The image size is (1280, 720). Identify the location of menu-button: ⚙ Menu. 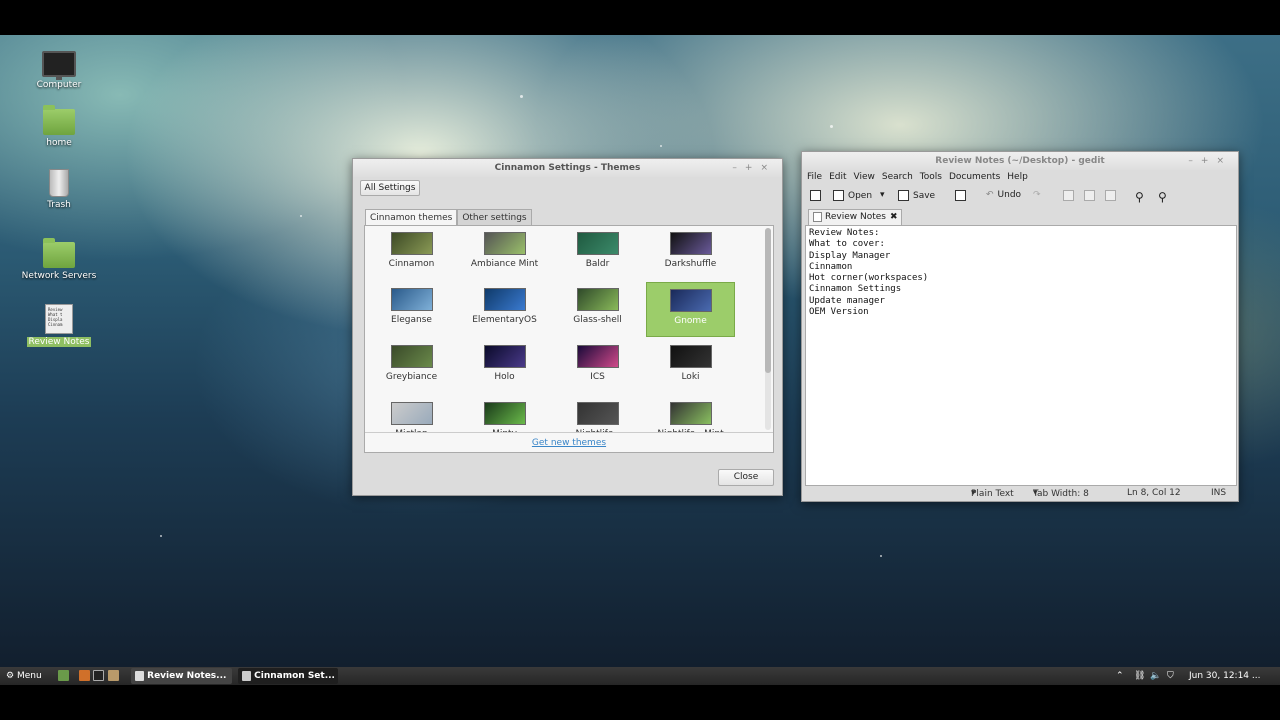
(24, 676).